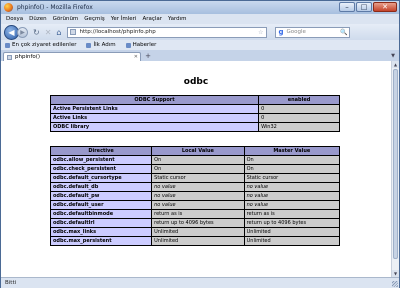 This screenshot has width=400, height=288. Describe the element at coordinates (198, 223) in the screenshot. I see `local-value: return up to 4096 bytes` at that location.